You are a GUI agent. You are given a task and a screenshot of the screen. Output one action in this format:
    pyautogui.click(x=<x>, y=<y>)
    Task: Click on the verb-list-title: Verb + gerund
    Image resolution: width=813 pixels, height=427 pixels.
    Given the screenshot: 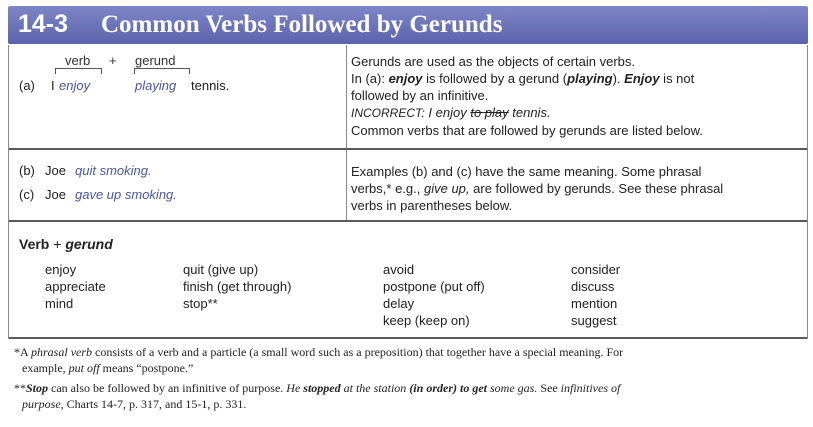 What is the action you would take?
    pyautogui.click(x=66, y=244)
    